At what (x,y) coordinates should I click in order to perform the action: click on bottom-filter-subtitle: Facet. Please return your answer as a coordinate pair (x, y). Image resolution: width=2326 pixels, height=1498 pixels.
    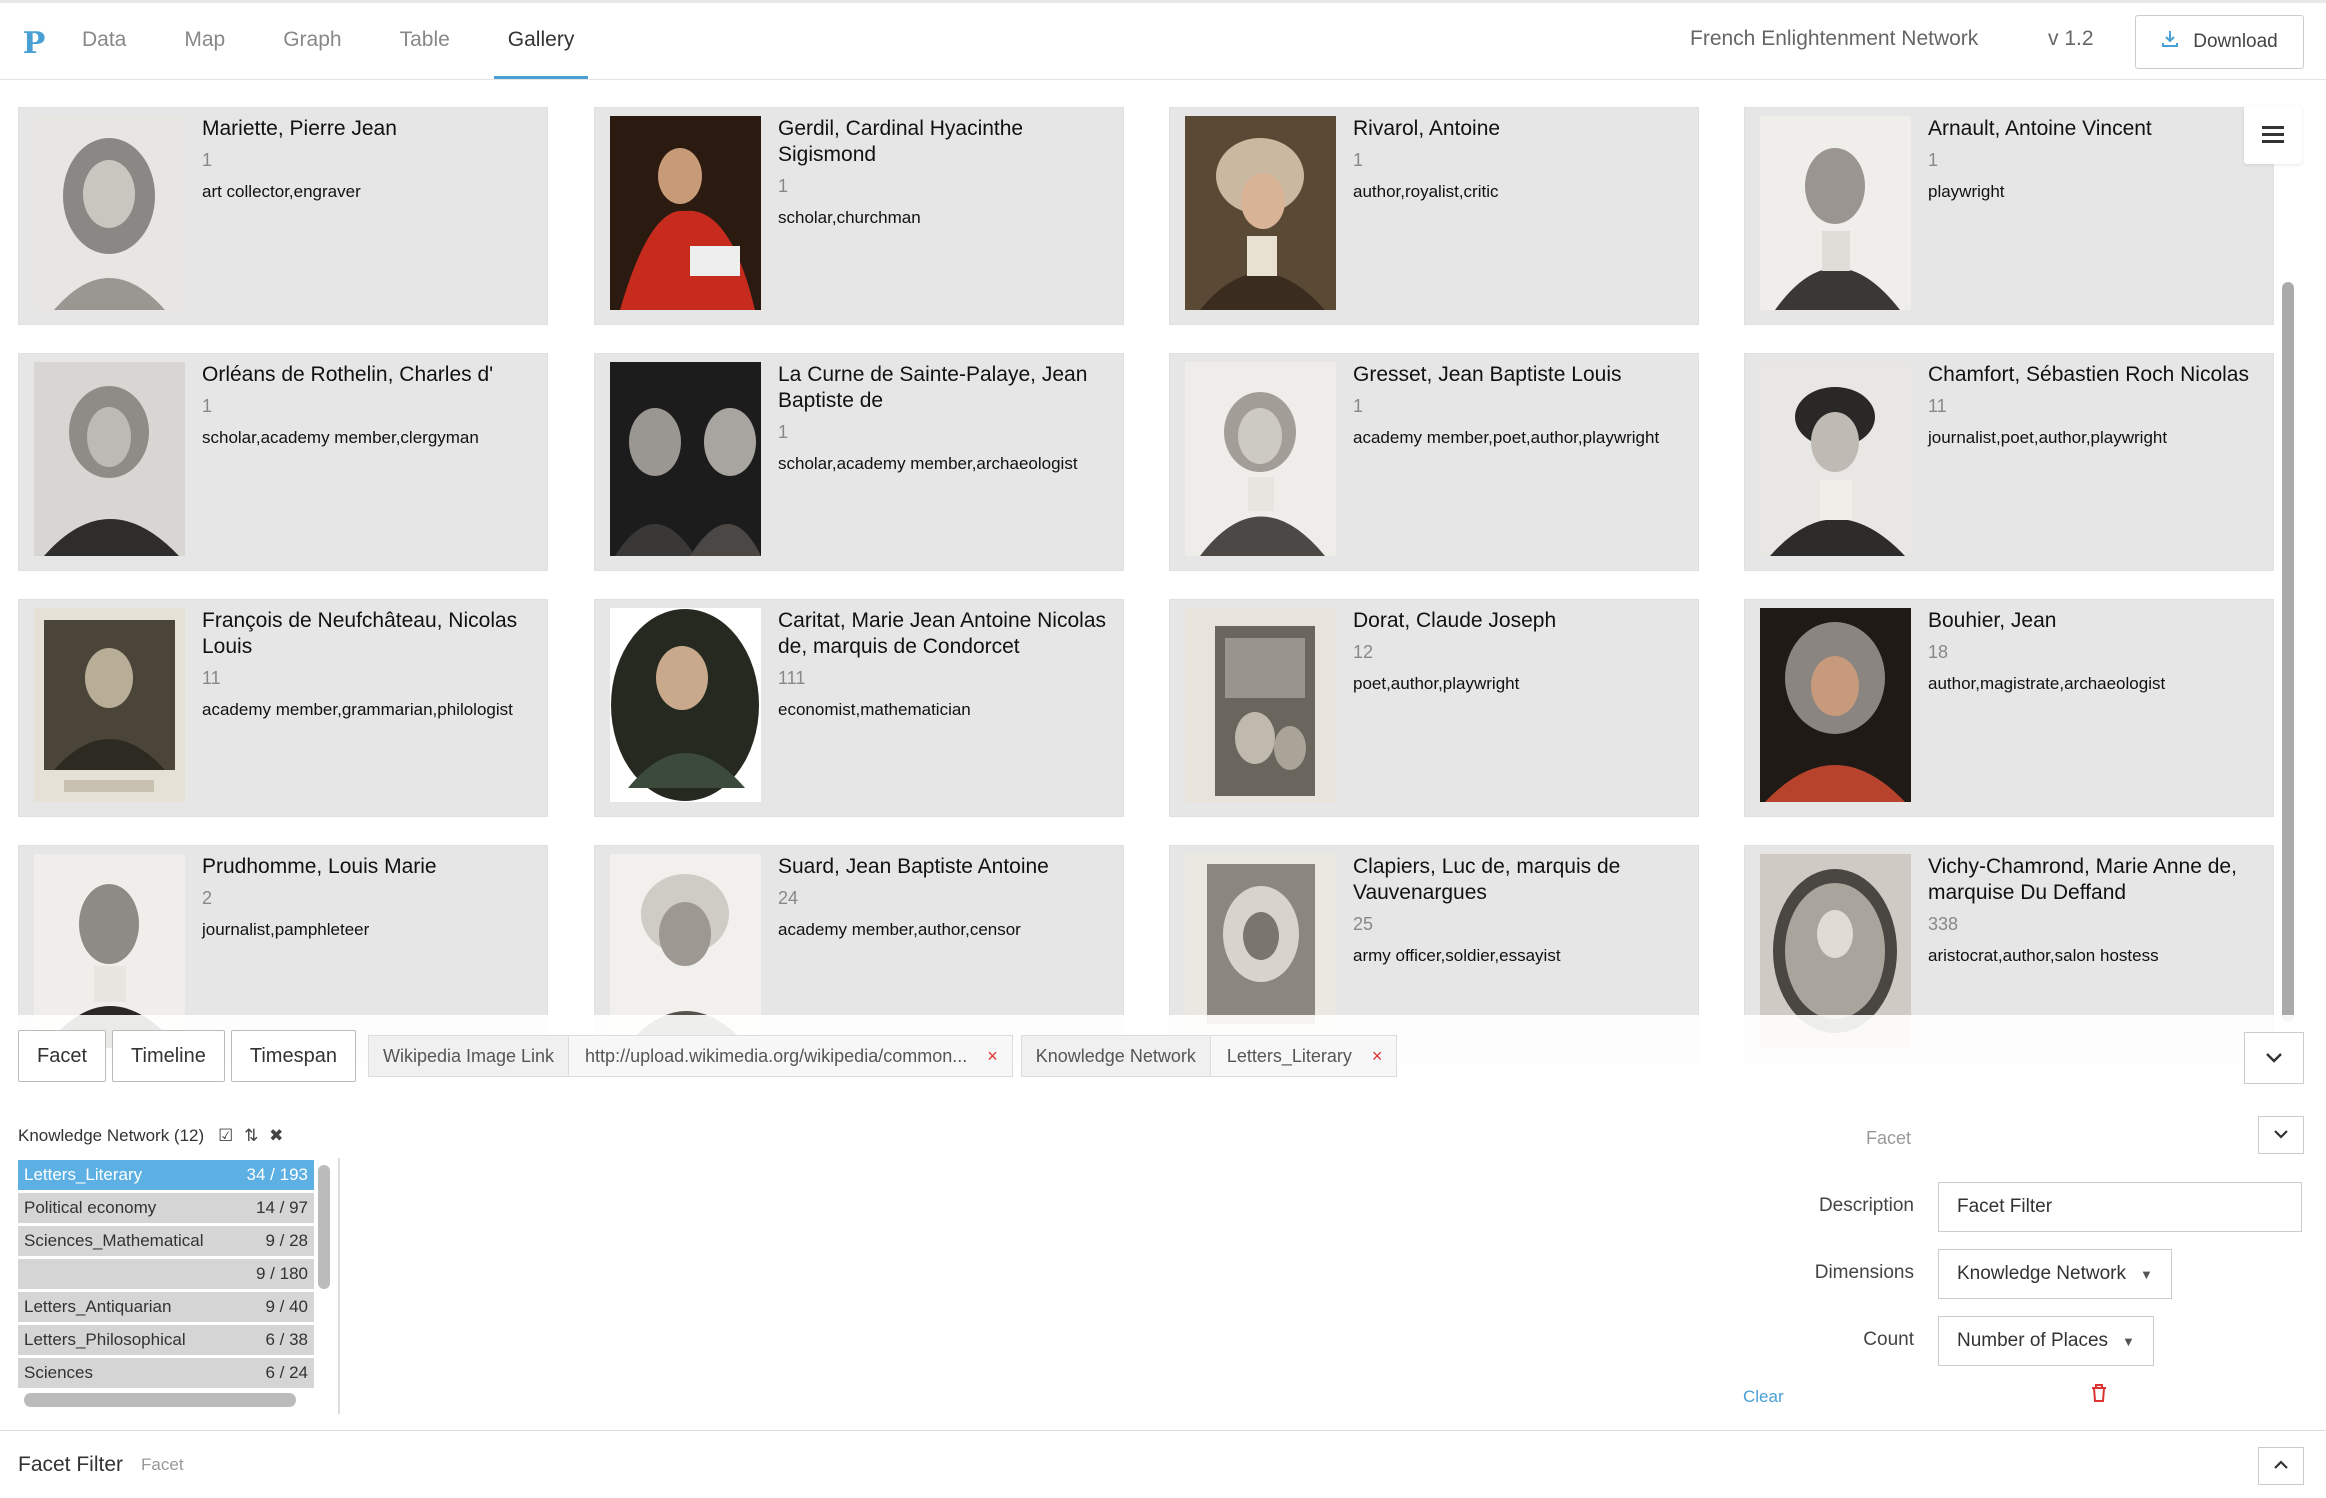
    Looking at the image, I should click on (162, 1464).